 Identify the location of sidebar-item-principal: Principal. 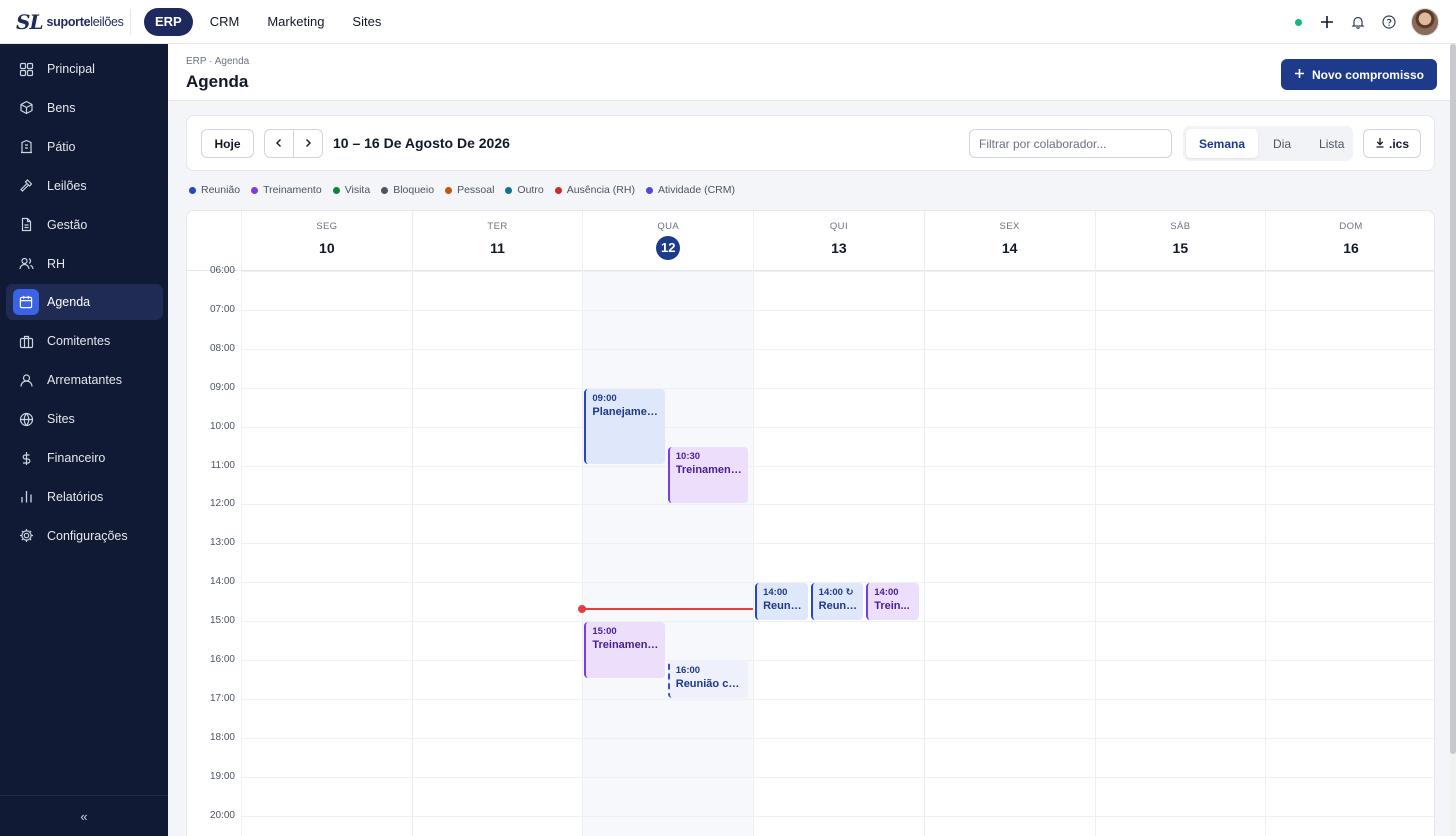
(84, 69).